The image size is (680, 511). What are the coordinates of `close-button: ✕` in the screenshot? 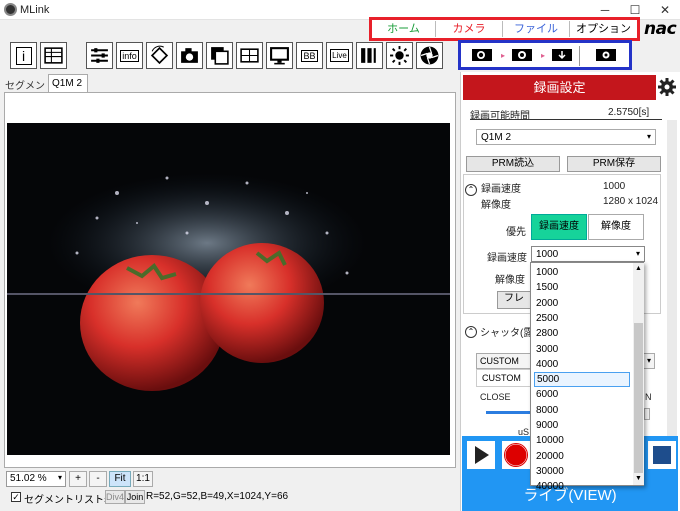 It's located at (665, 10).